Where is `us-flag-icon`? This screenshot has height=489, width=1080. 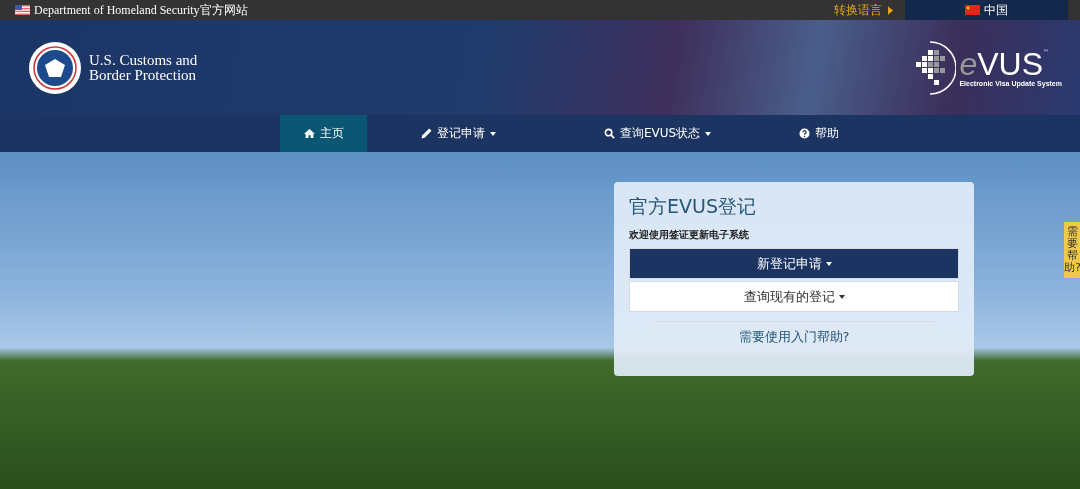
us-flag-icon is located at coordinates (22, 10).